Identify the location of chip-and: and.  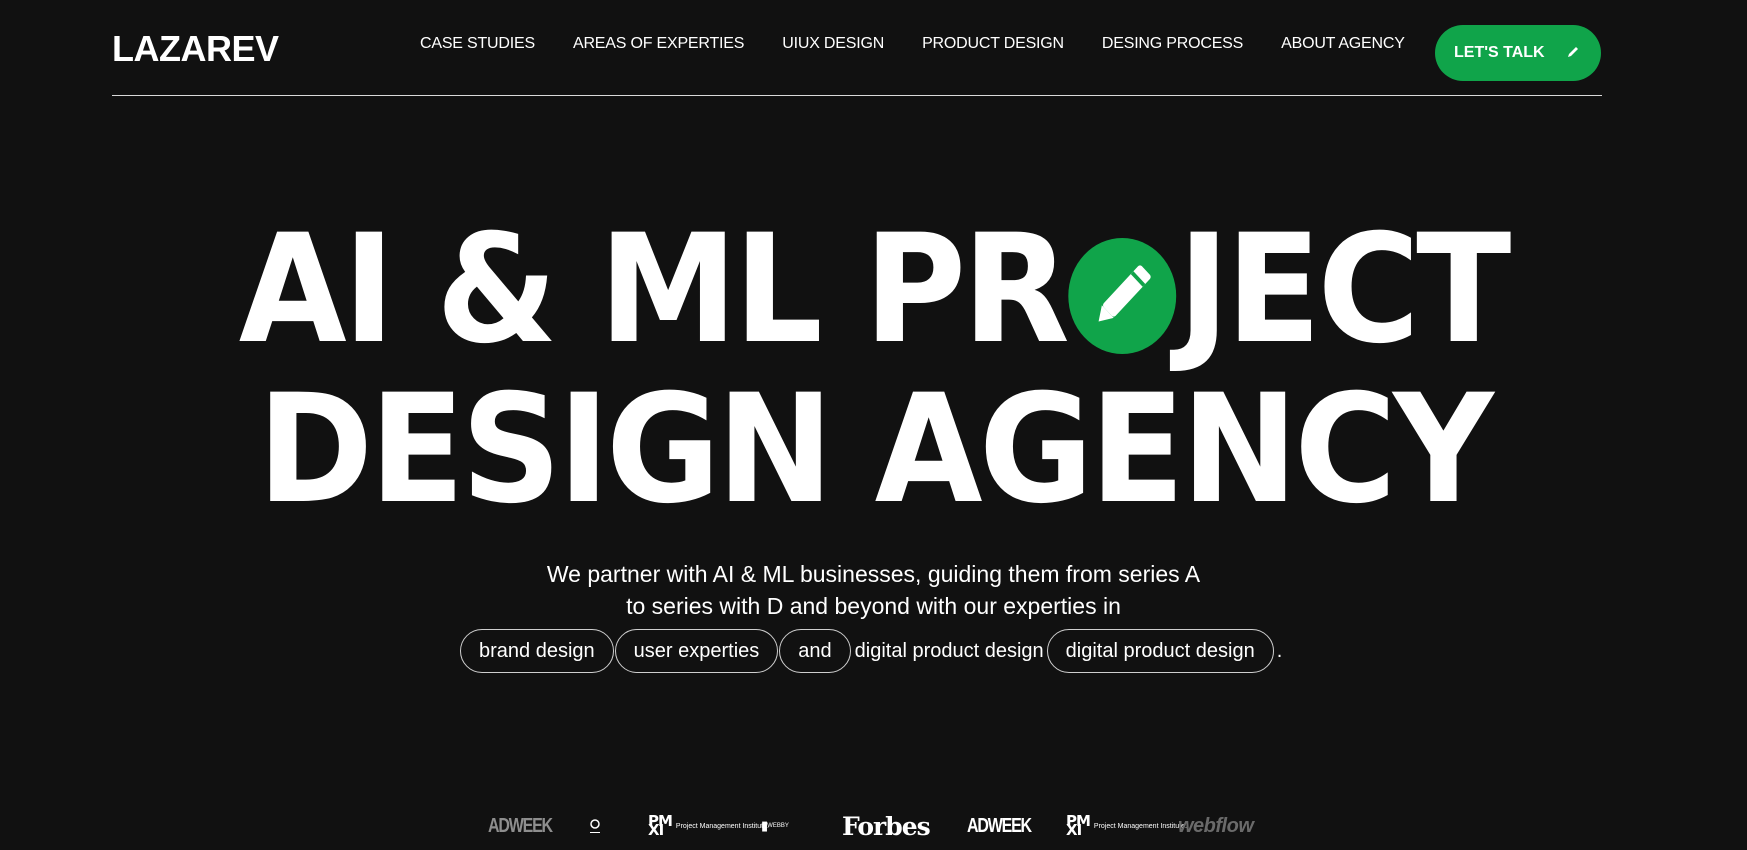
(815, 651).